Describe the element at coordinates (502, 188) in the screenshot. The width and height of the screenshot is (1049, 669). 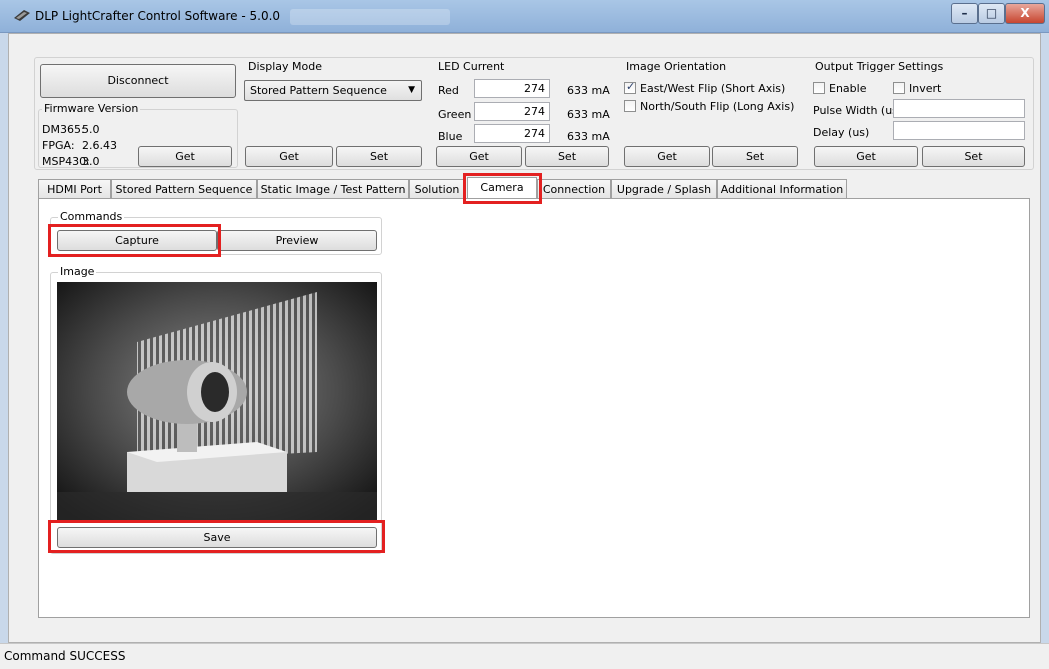
I see `tab-camera: Camera` at that location.